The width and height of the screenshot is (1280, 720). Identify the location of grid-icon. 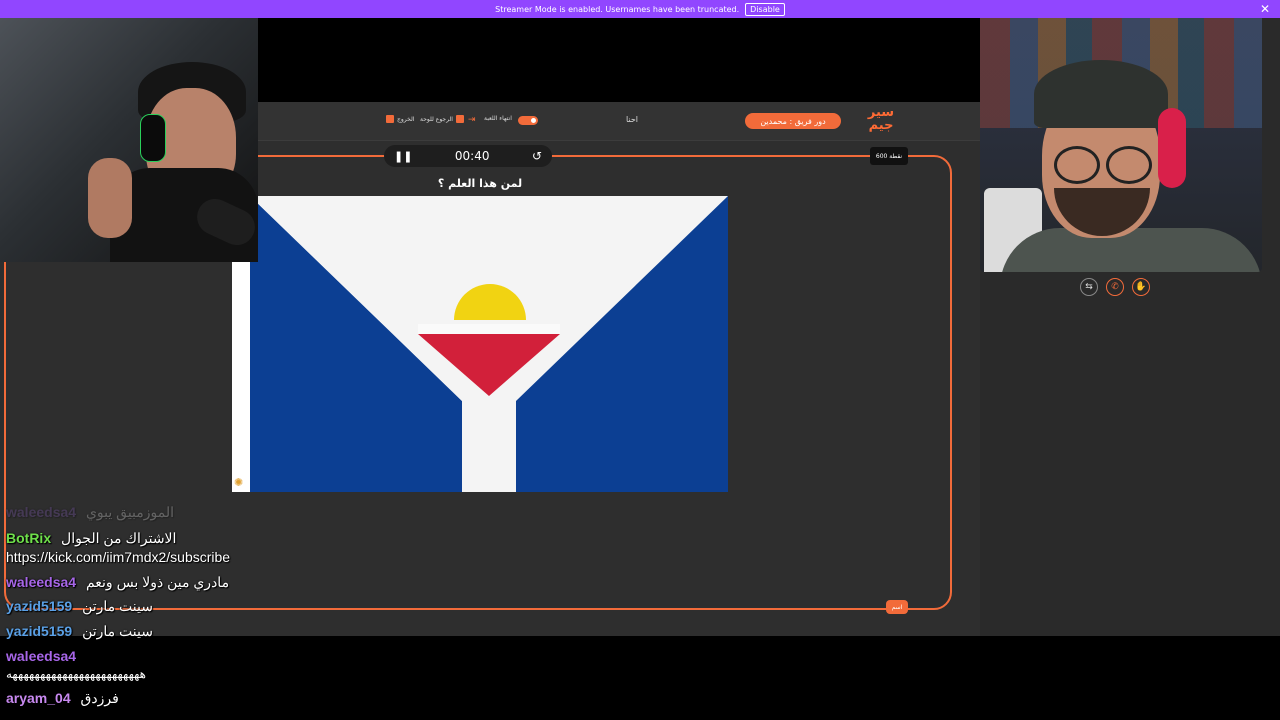
(459, 119).